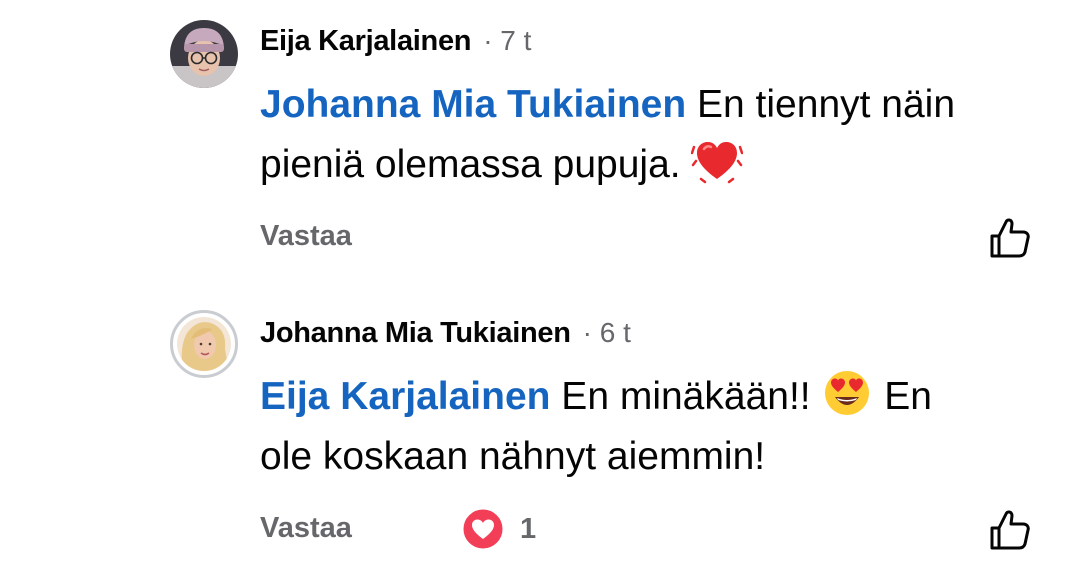 This screenshot has width=1080, height=570. I want to click on avatar-eija, so click(204, 54).